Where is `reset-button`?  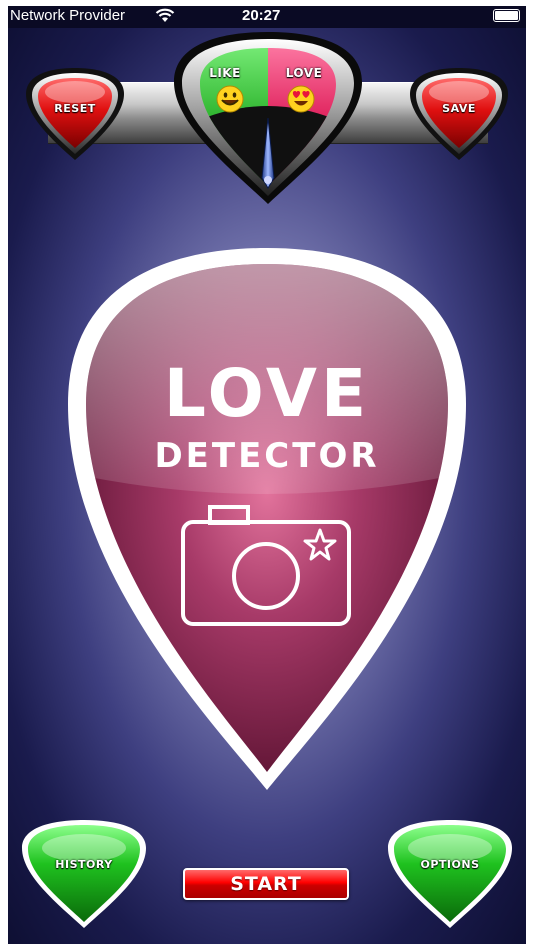 reset-button is located at coordinates (75, 114).